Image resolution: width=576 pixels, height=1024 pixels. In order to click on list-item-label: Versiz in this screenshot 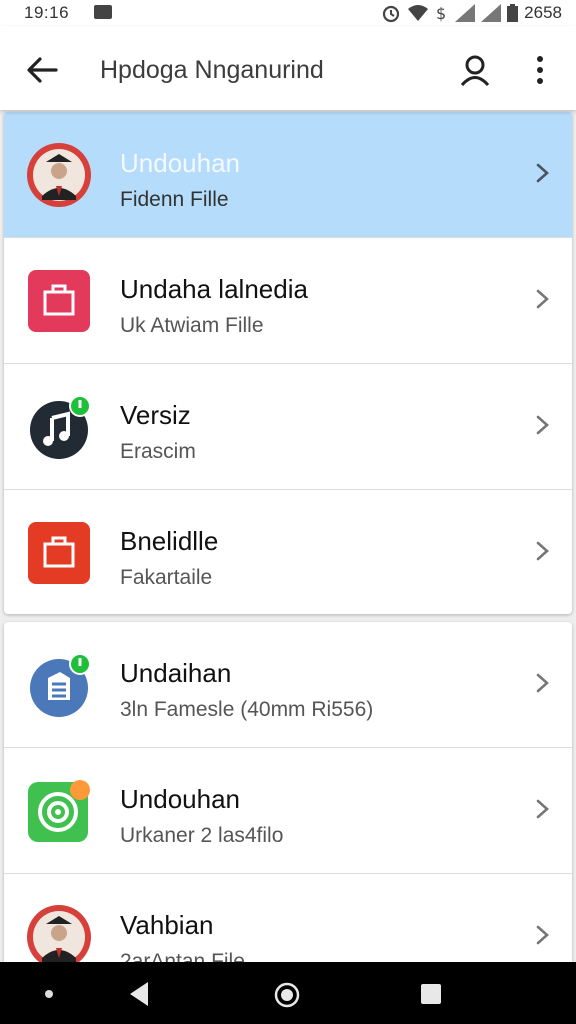, I will do `click(155, 415)`.